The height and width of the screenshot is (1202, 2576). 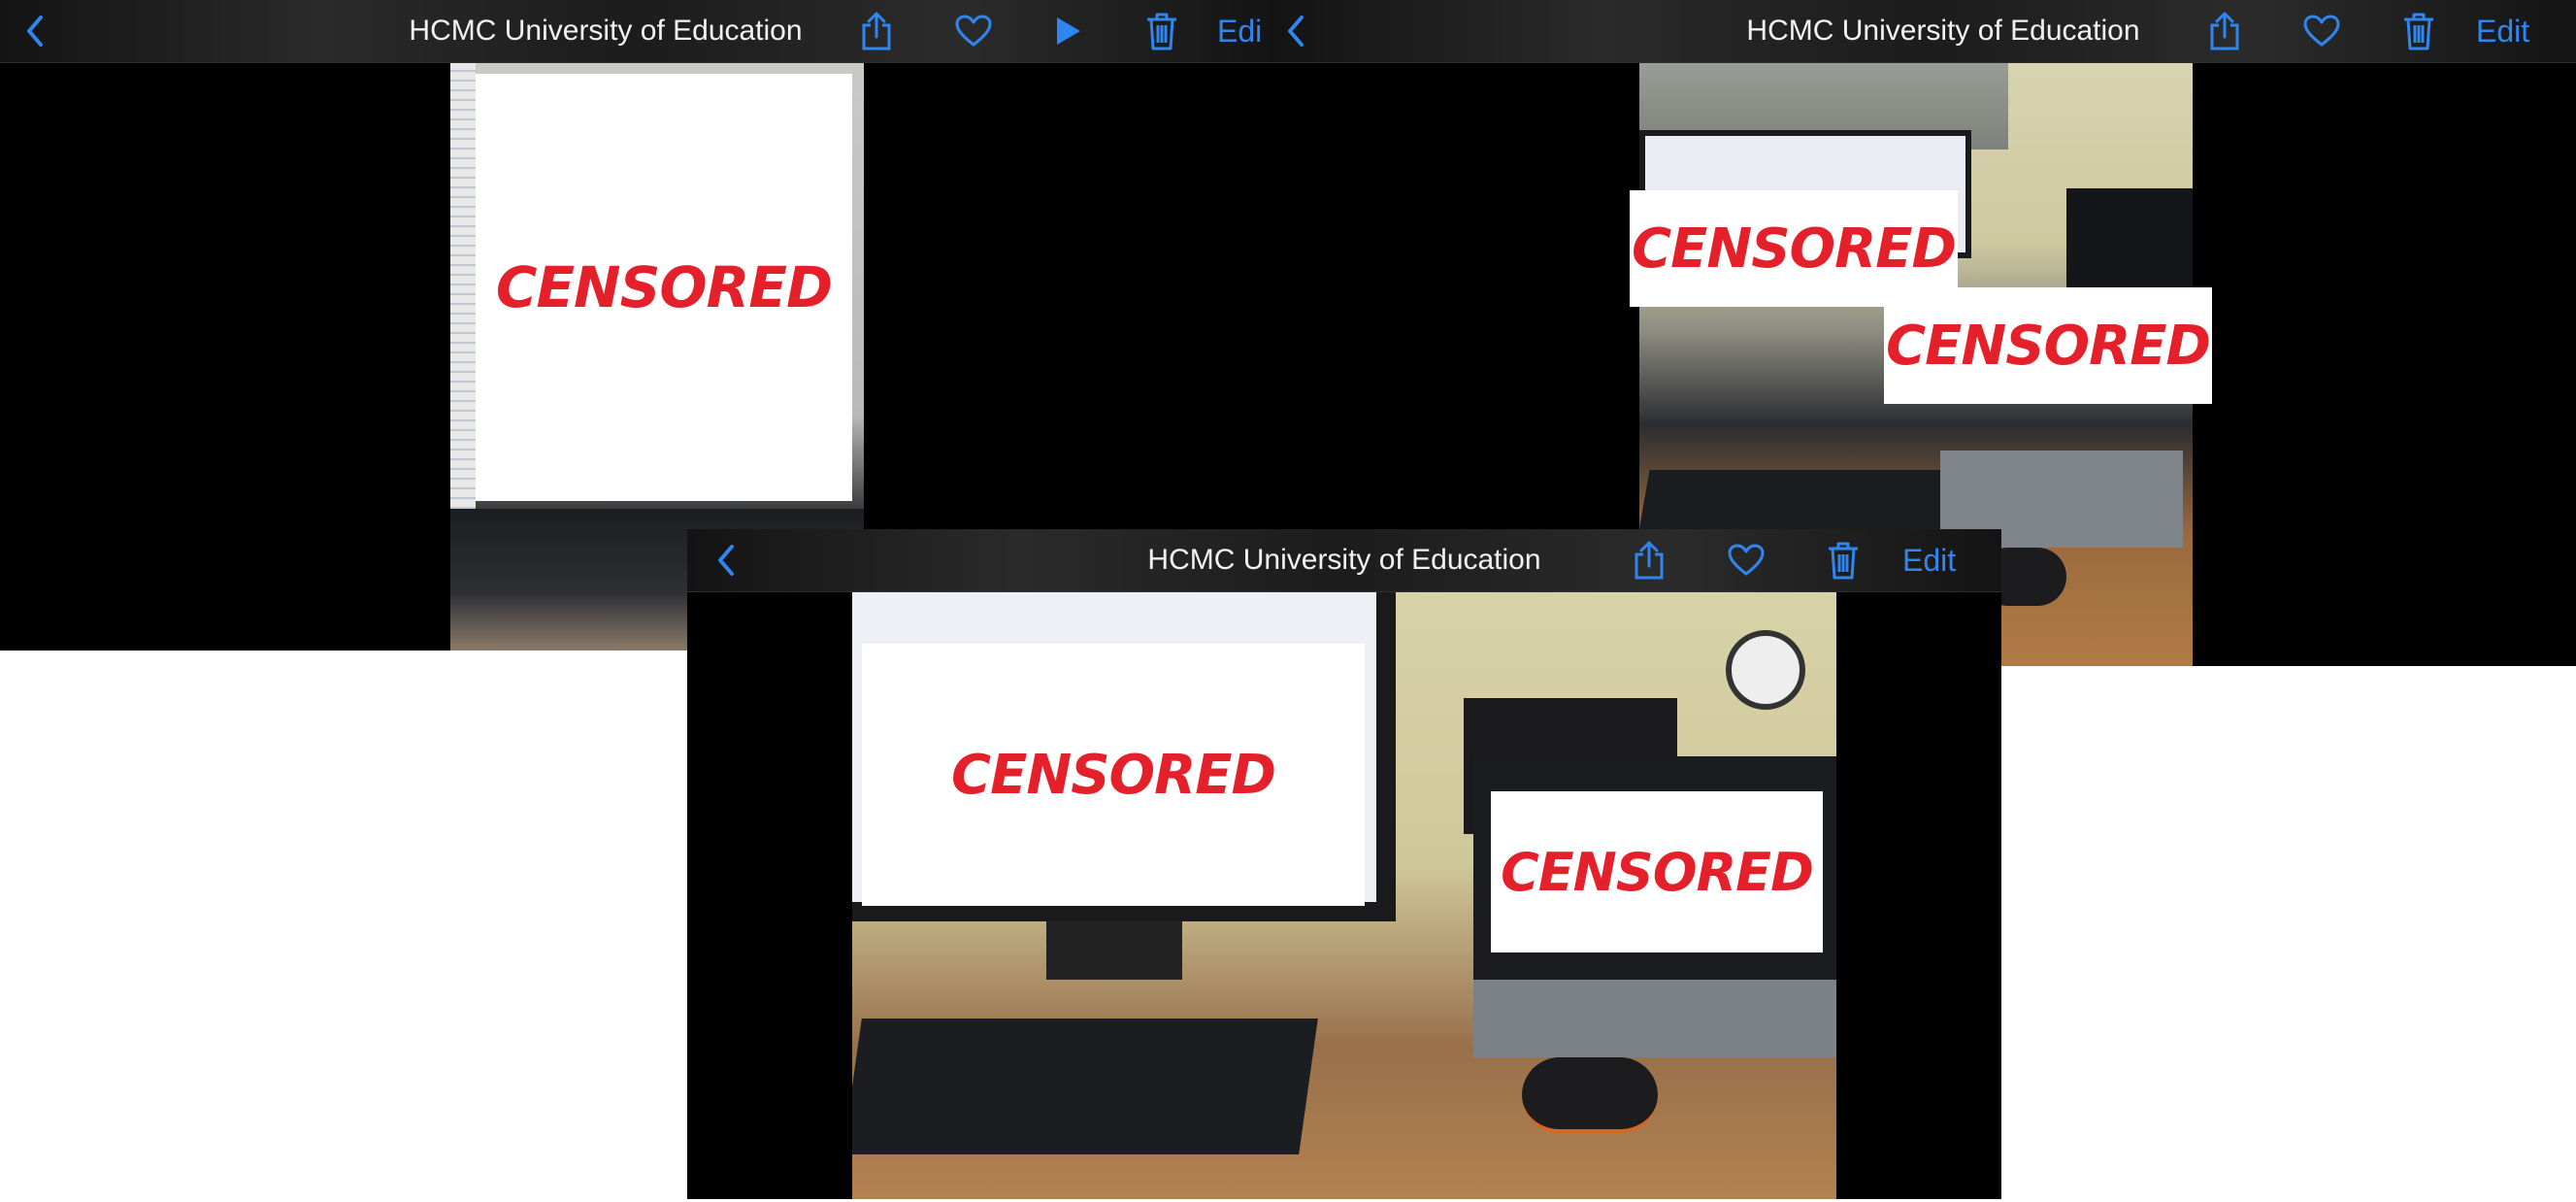 I want to click on wall-clock, so click(x=1765, y=670).